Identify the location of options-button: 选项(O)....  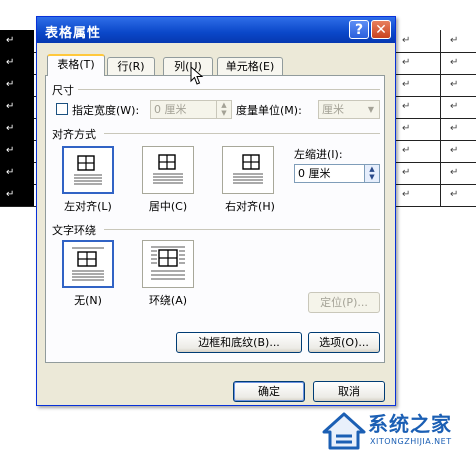
(344, 342).